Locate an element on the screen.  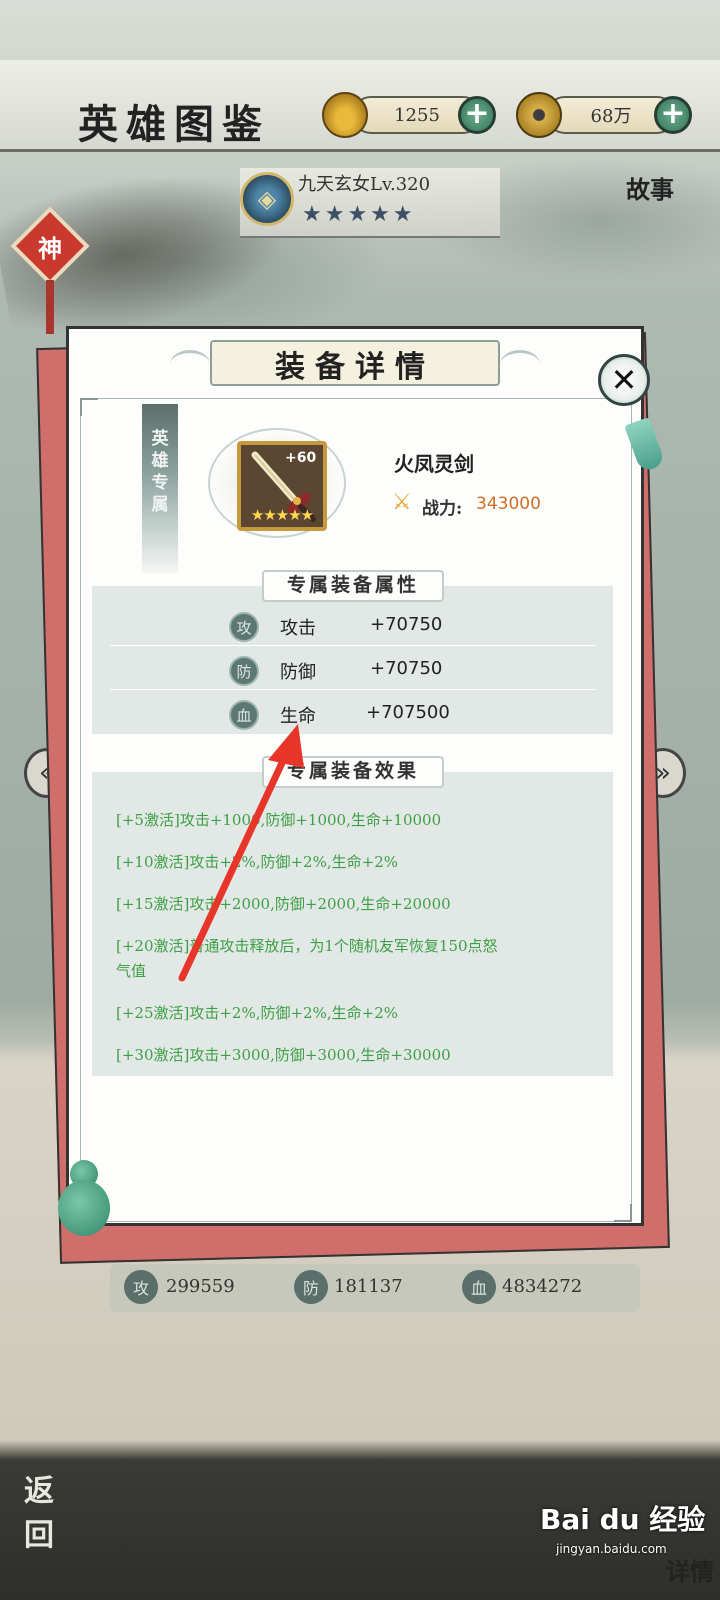
health-icon: 血 is located at coordinates (479, 1287).